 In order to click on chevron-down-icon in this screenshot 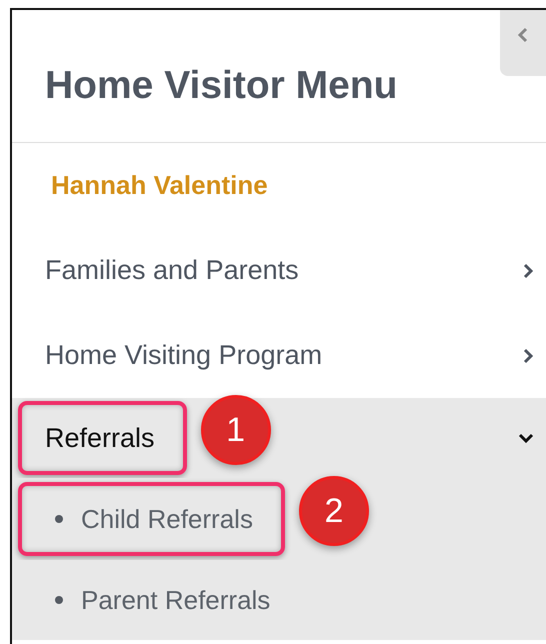, I will do `click(526, 438)`.